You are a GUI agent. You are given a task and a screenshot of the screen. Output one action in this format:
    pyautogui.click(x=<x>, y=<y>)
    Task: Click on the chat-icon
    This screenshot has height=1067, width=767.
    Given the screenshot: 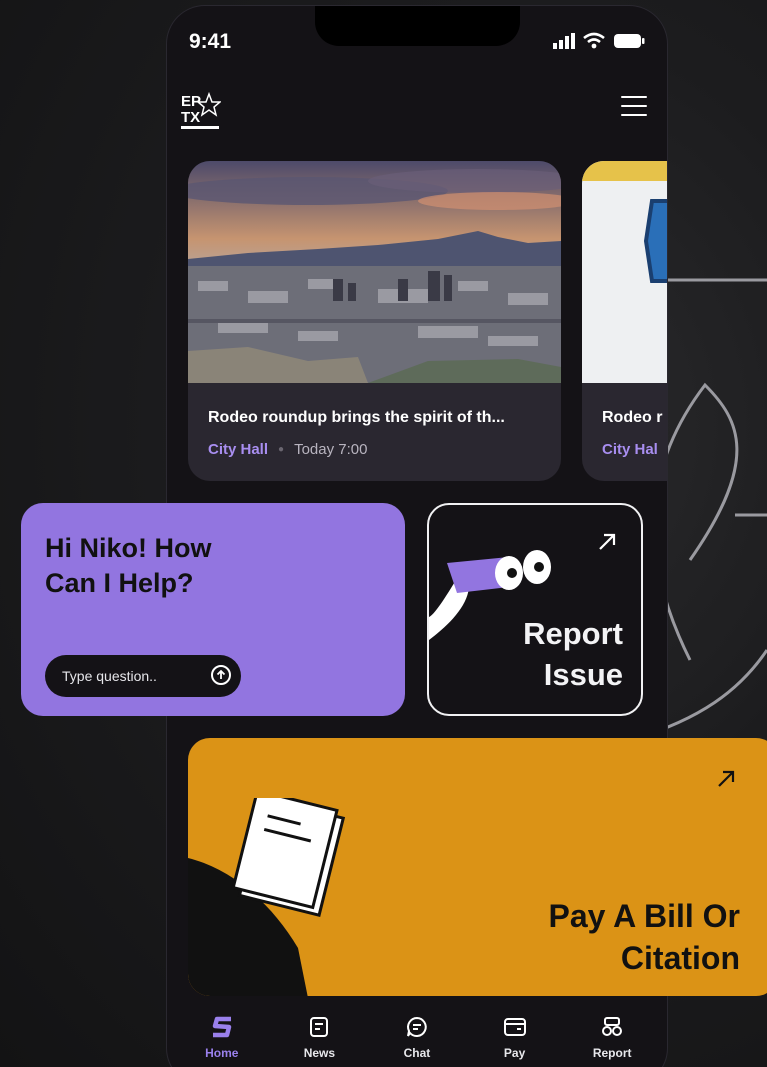 What is the action you would take?
    pyautogui.click(x=417, y=1027)
    